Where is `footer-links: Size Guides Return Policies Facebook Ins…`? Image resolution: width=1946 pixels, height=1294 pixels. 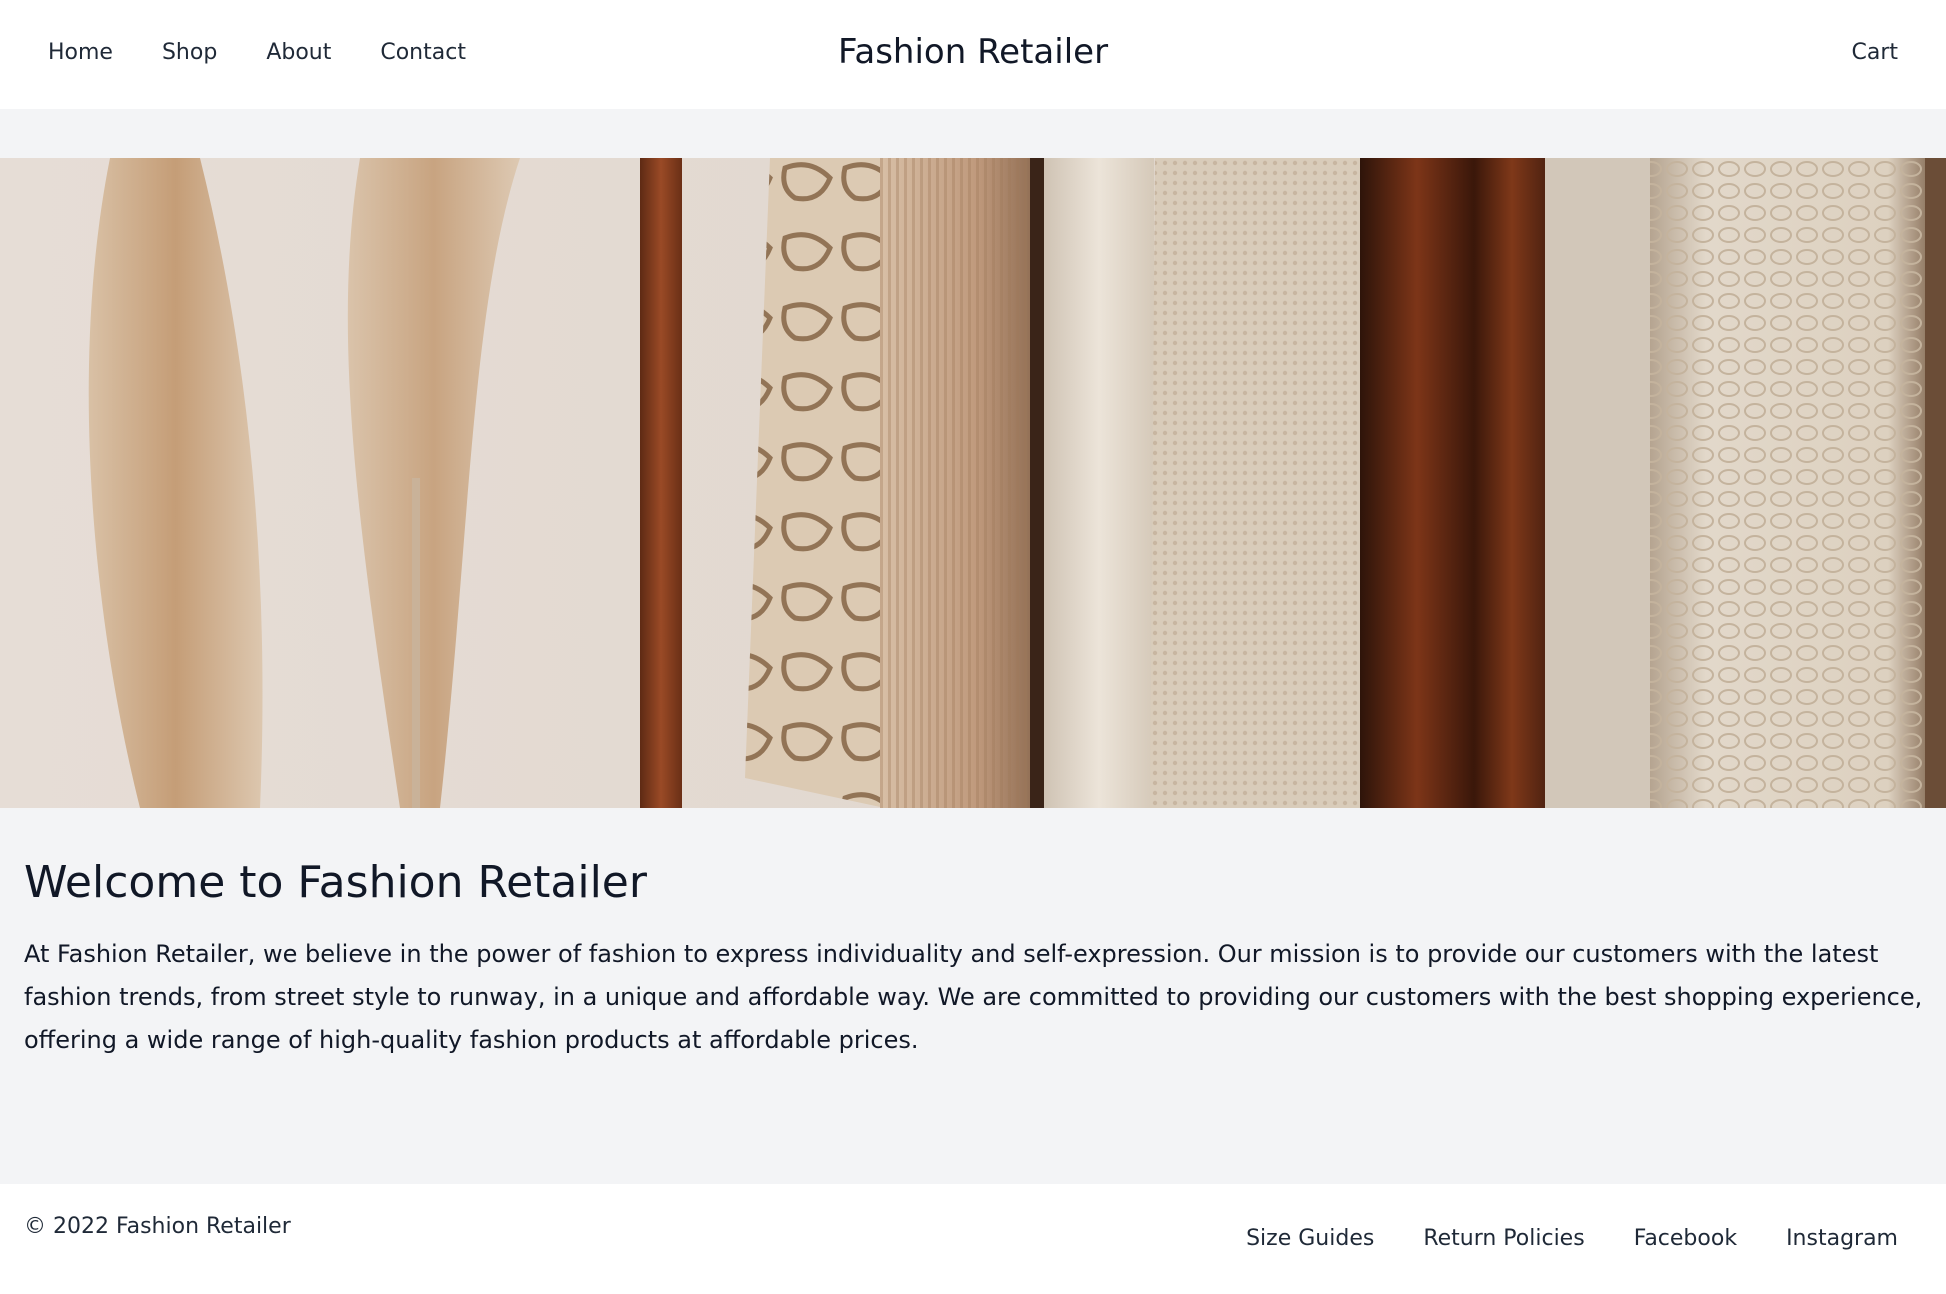
footer-links: Size Guides Return Policies Facebook Ins… is located at coordinates (1547, 1239).